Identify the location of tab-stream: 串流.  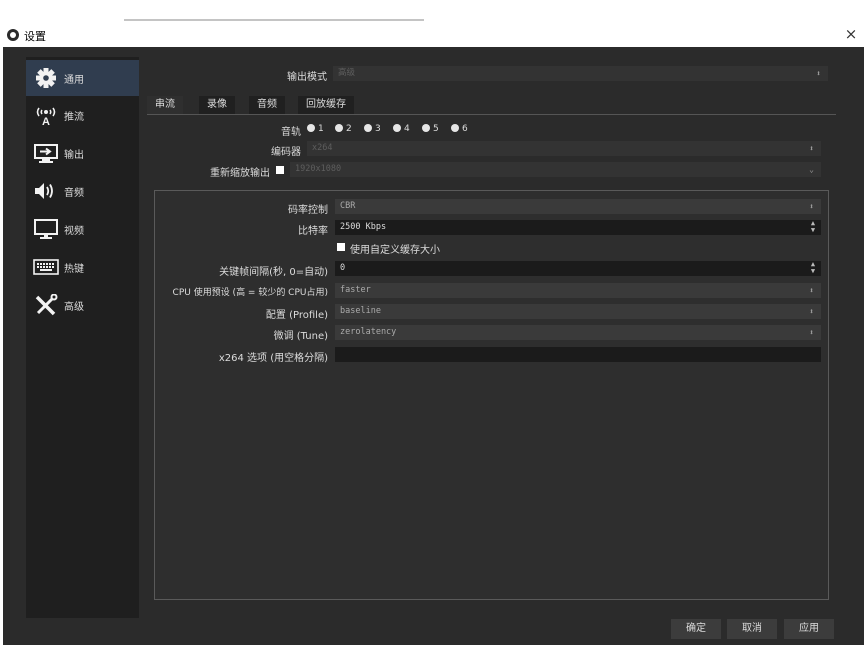
(165, 105).